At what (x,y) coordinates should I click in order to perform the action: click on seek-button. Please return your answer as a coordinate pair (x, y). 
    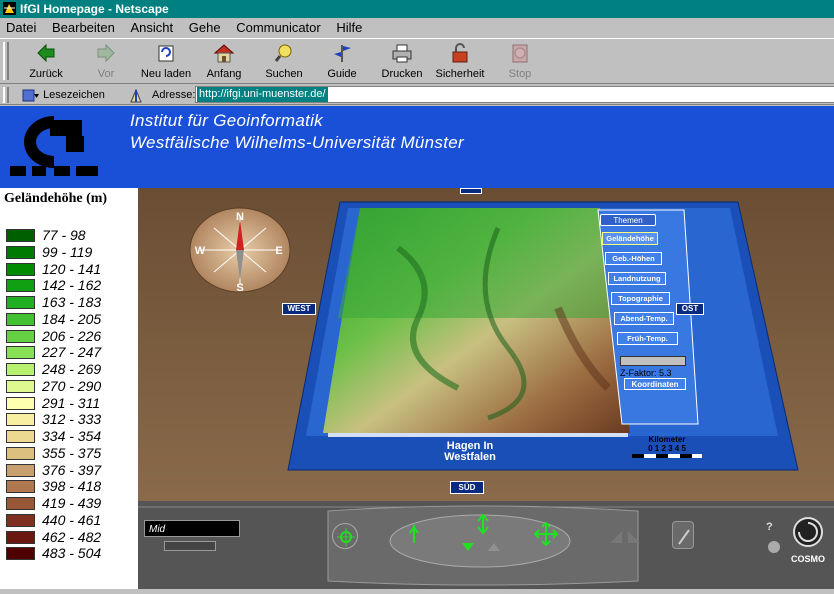
    Looking at the image, I should click on (345, 536).